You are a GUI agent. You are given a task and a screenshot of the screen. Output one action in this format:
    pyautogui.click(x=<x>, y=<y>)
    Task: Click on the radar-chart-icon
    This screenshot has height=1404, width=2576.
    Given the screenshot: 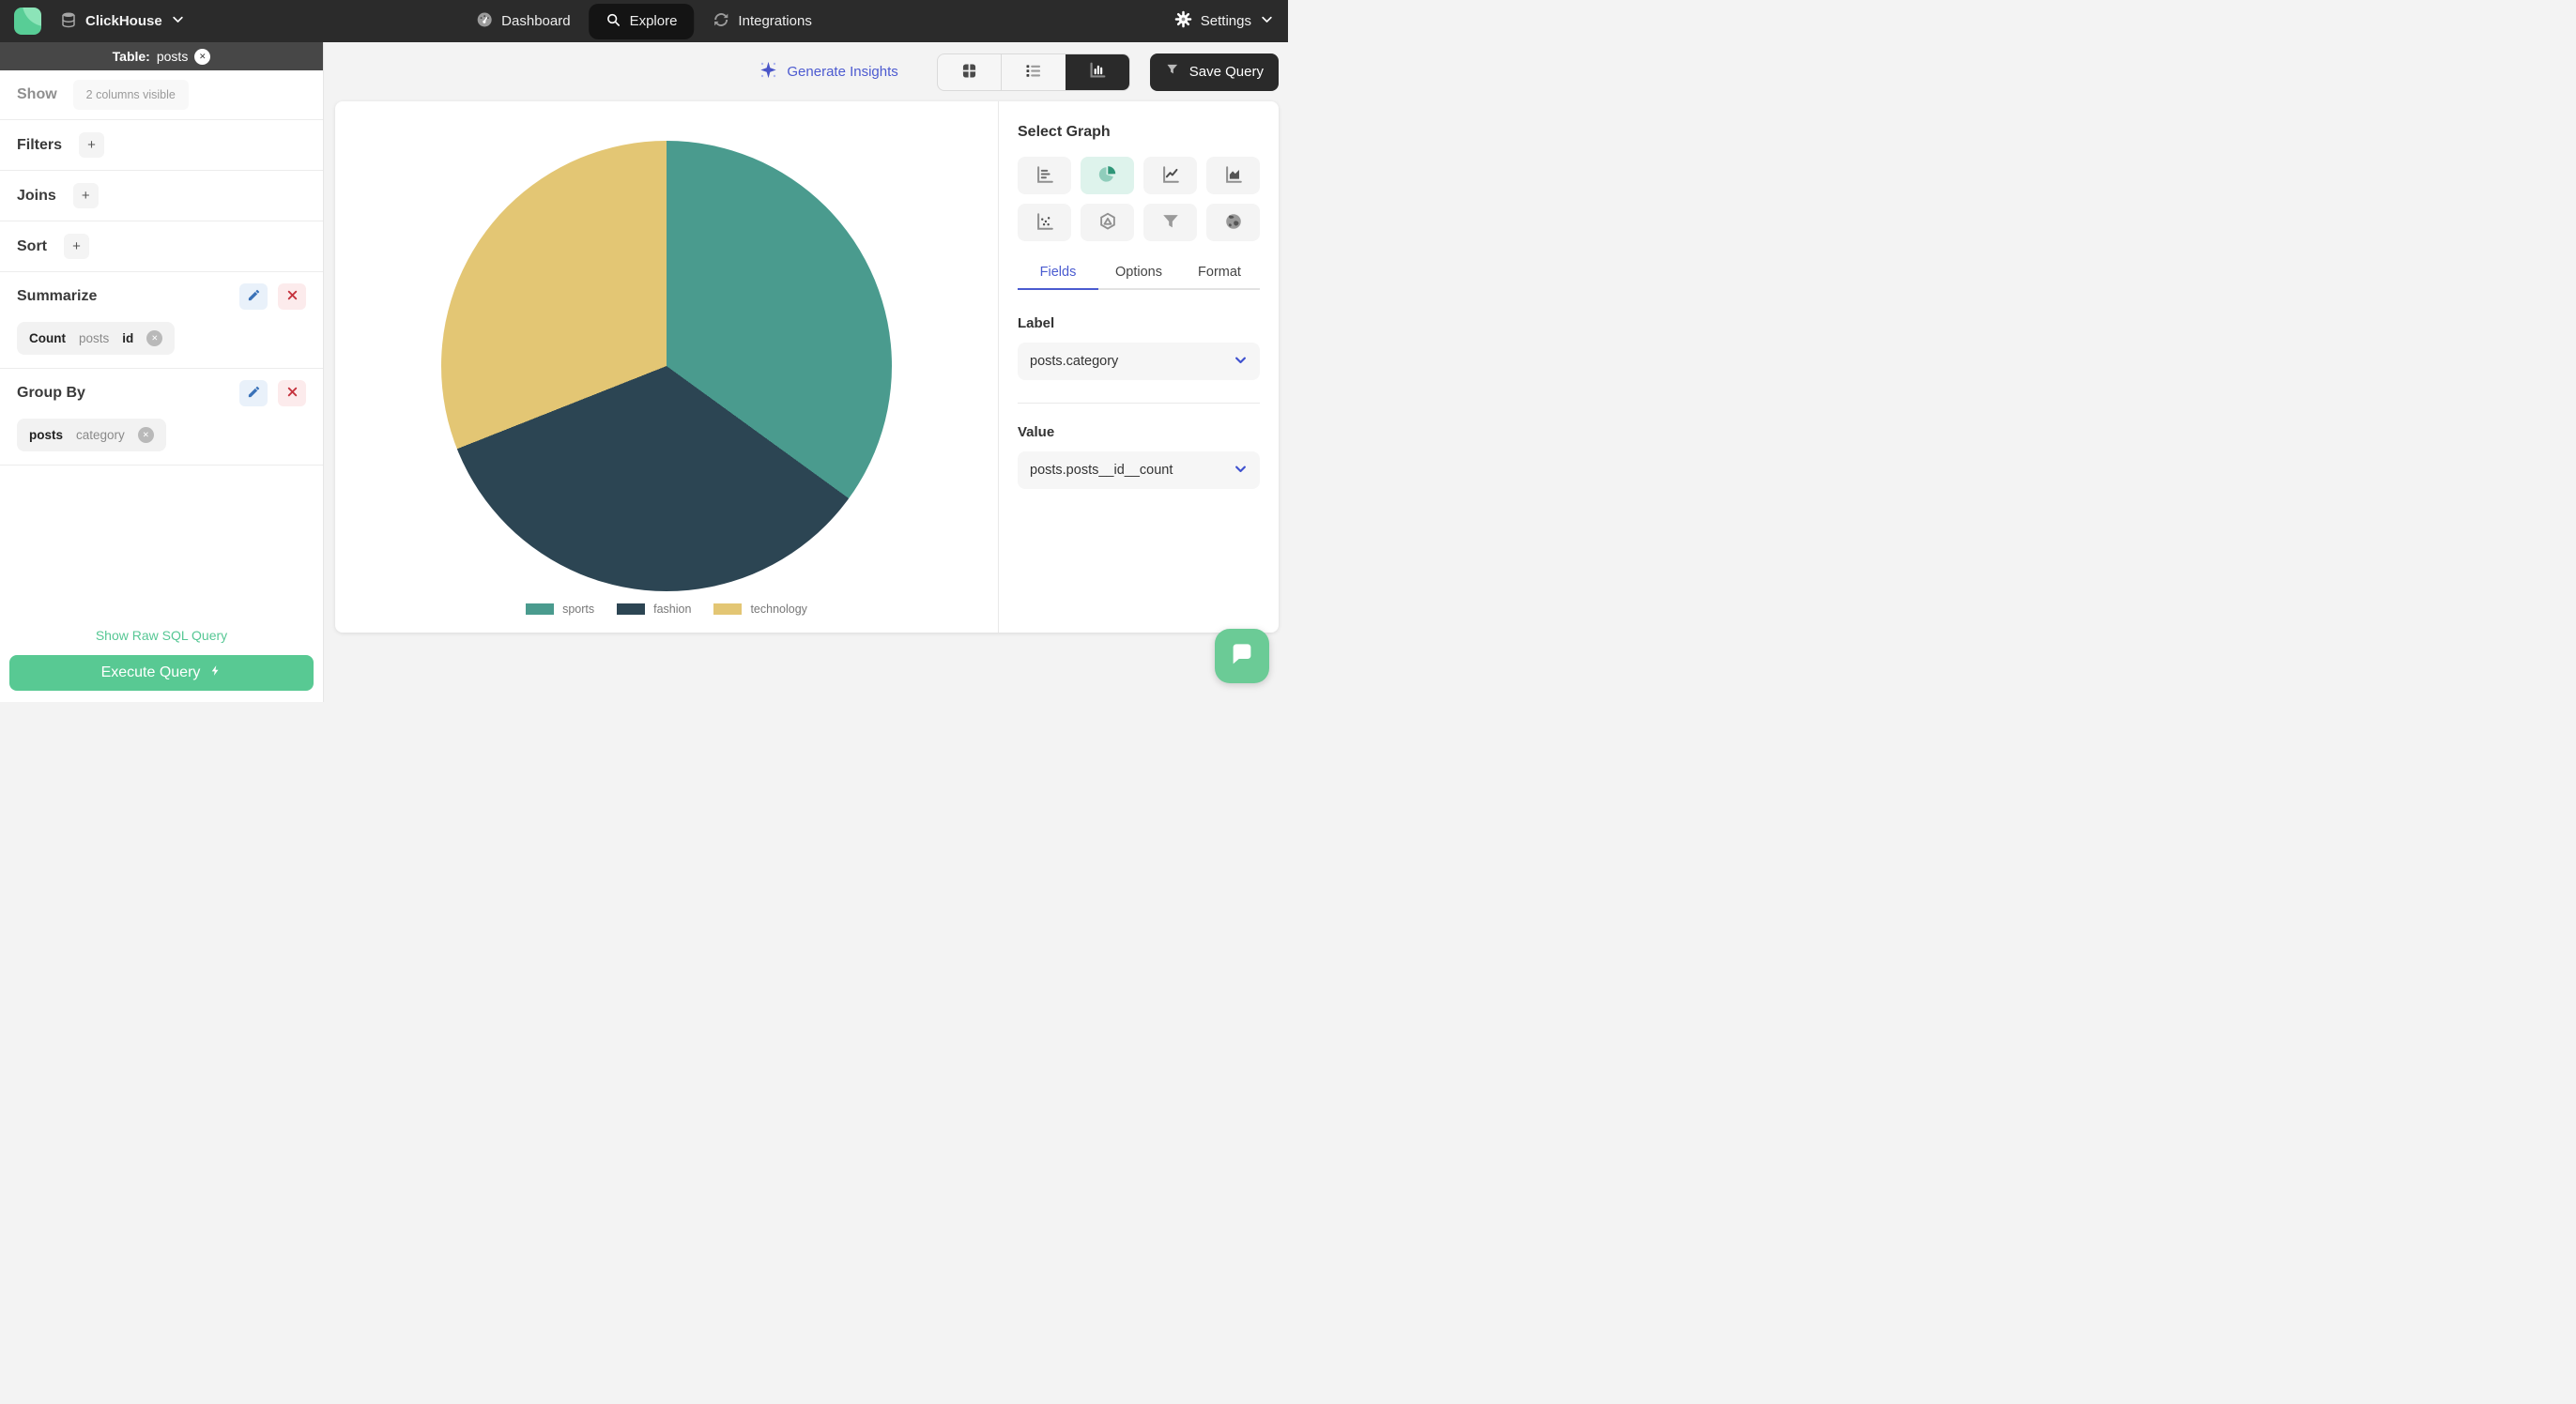 What is the action you would take?
    pyautogui.click(x=1107, y=223)
    